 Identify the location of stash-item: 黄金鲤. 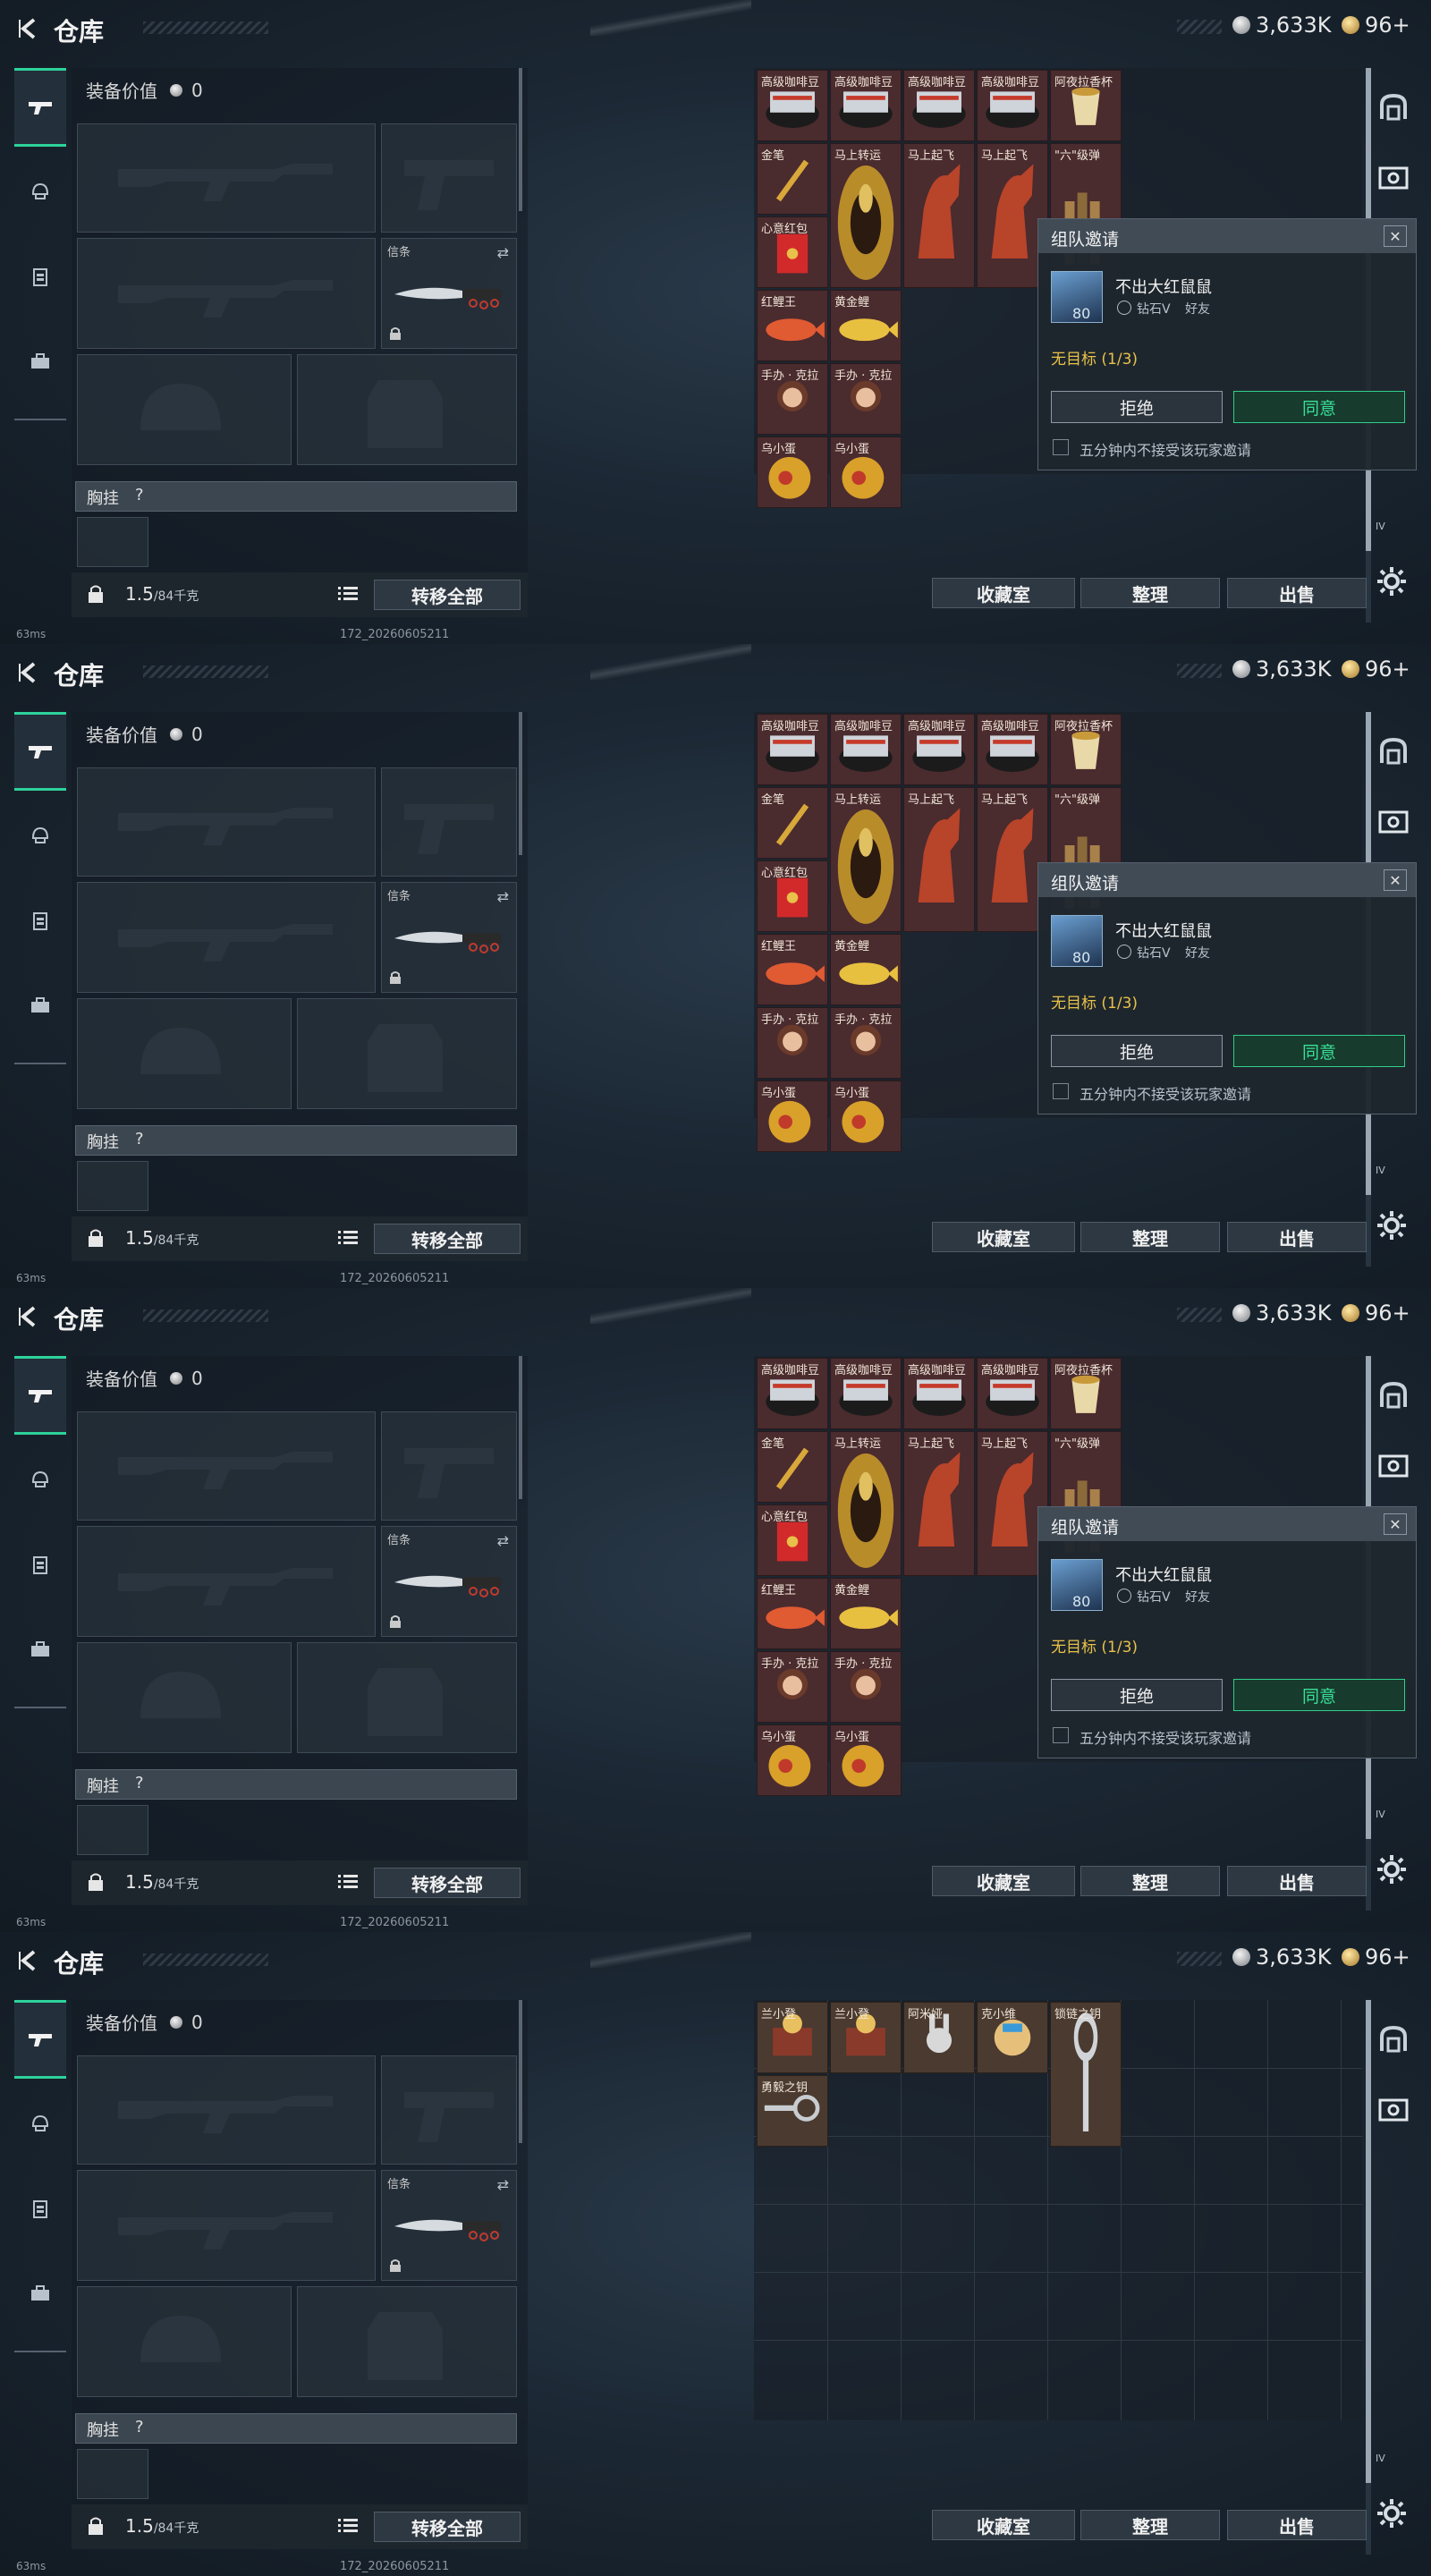
(866, 325).